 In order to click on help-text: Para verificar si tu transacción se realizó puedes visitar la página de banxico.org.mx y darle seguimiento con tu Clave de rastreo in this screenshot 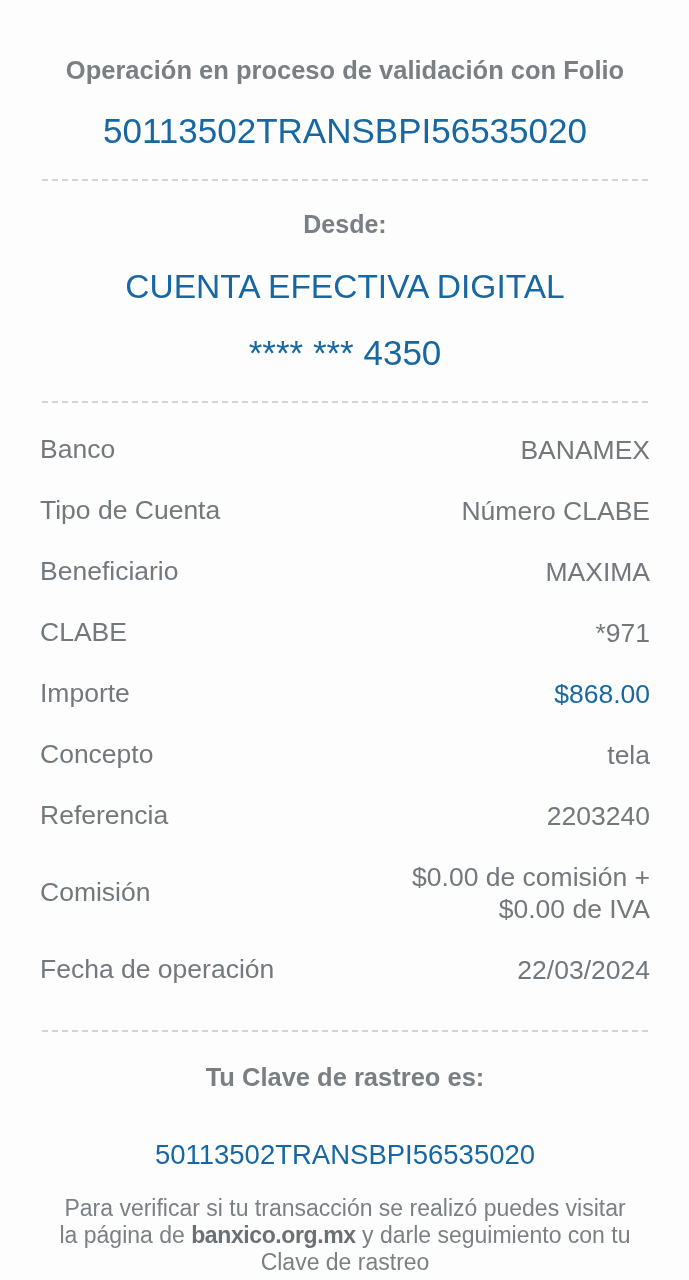, I will do `click(345, 1235)`.